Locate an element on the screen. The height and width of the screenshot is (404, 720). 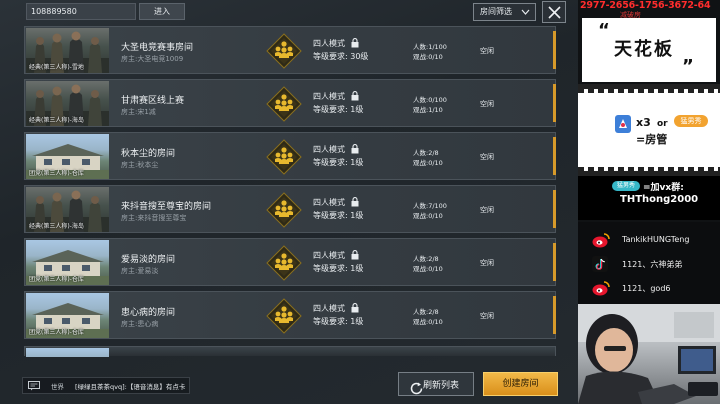
room-owner: 房主:宋1减 is located at coordinates (138, 112).